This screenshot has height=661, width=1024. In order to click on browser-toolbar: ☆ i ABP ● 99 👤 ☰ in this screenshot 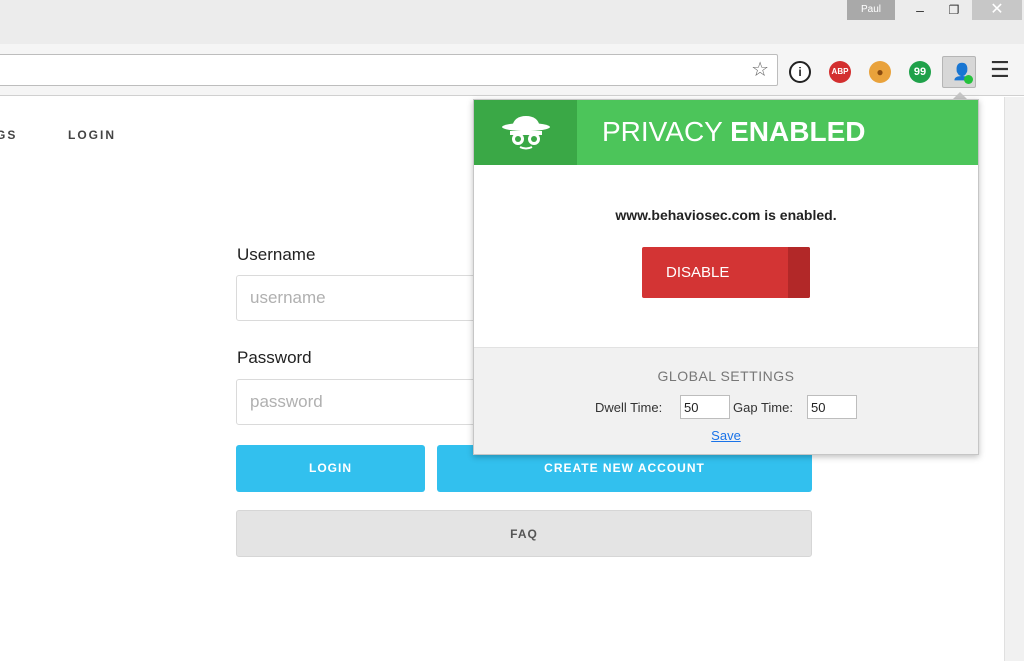, I will do `click(512, 70)`.